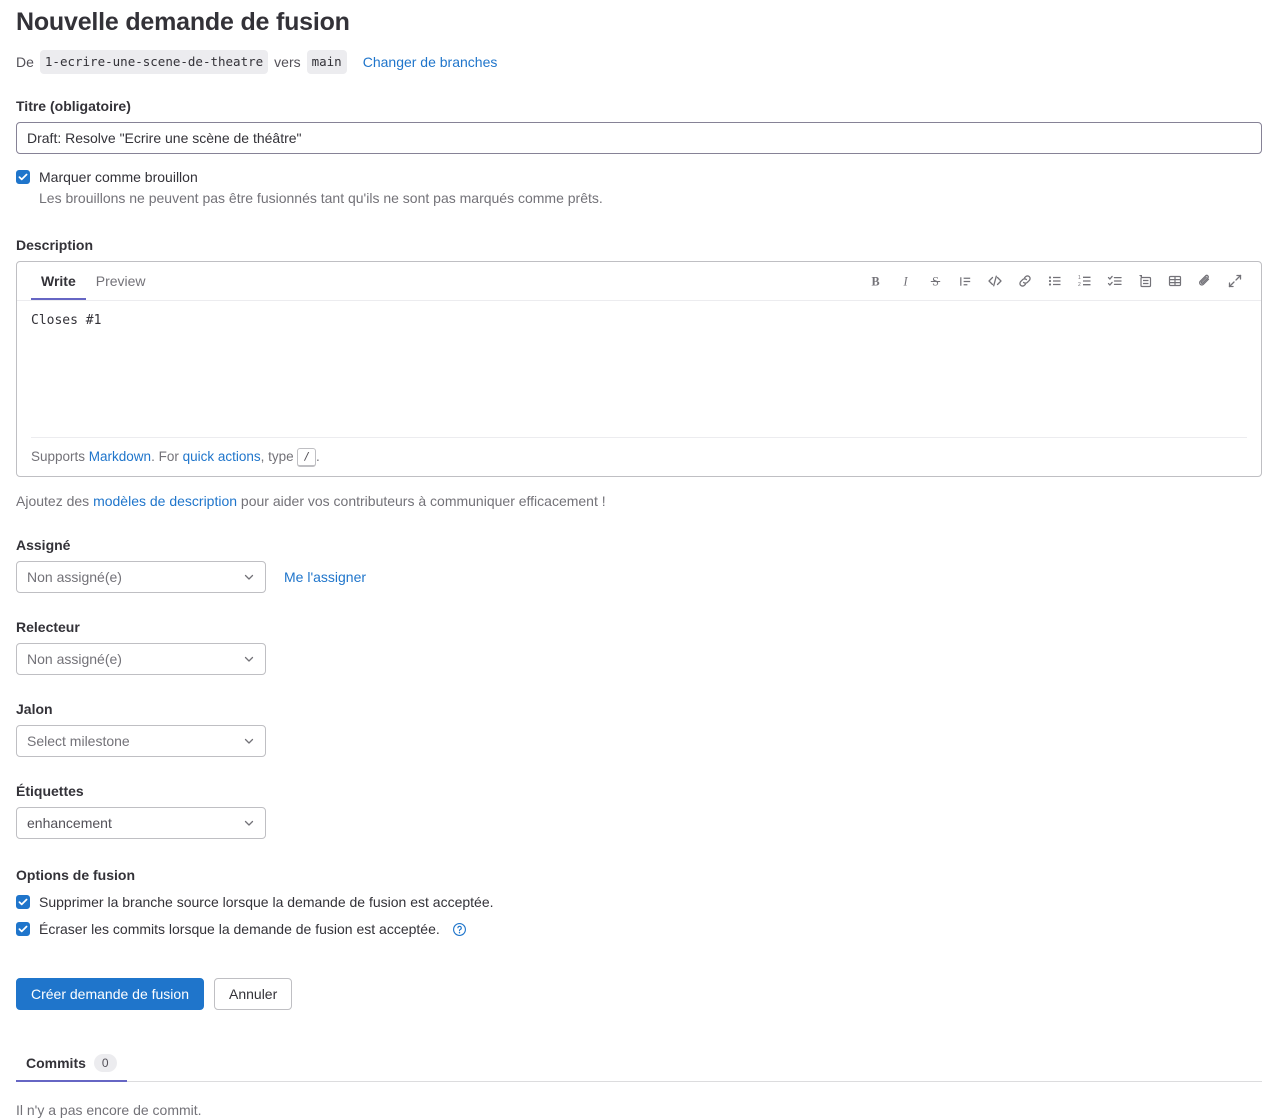 This screenshot has width=1278, height=1120. What do you see at coordinates (141, 741) in the screenshot?
I see `milestone-select: Select milestone` at bounding box center [141, 741].